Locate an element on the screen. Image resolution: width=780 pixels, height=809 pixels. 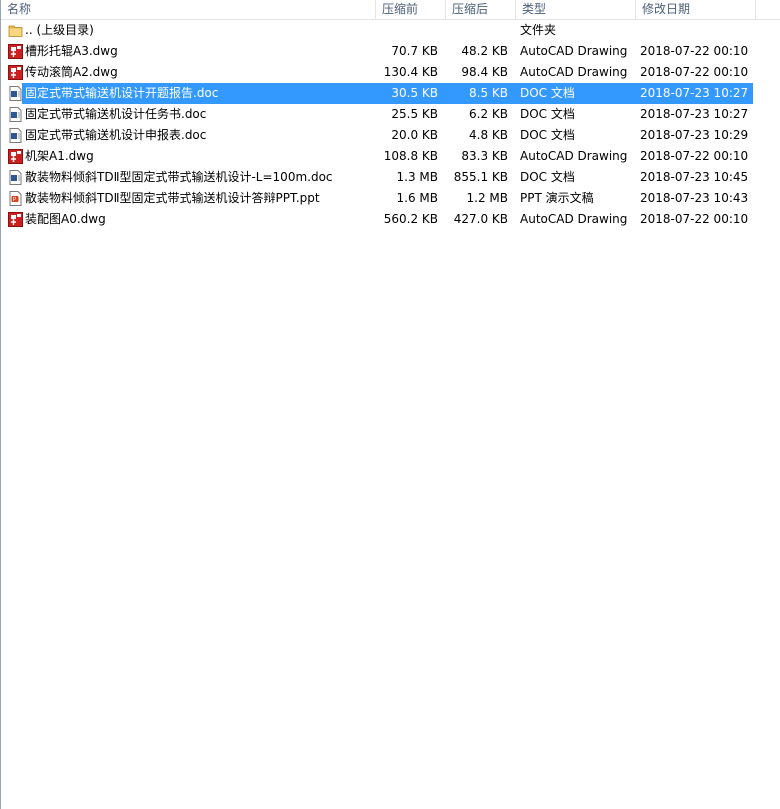
file-row: .. (上级目录) 文件夹 is located at coordinates (390, 30).